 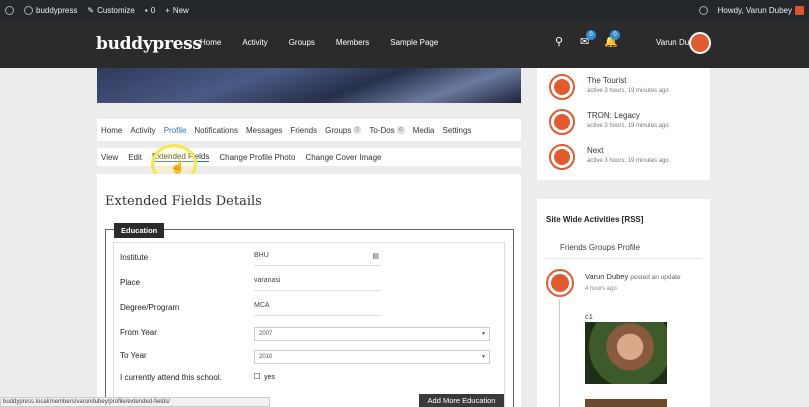 What do you see at coordinates (615, 35) in the screenshot?
I see `notifications-badge: 0` at bounding box center [615, 35].